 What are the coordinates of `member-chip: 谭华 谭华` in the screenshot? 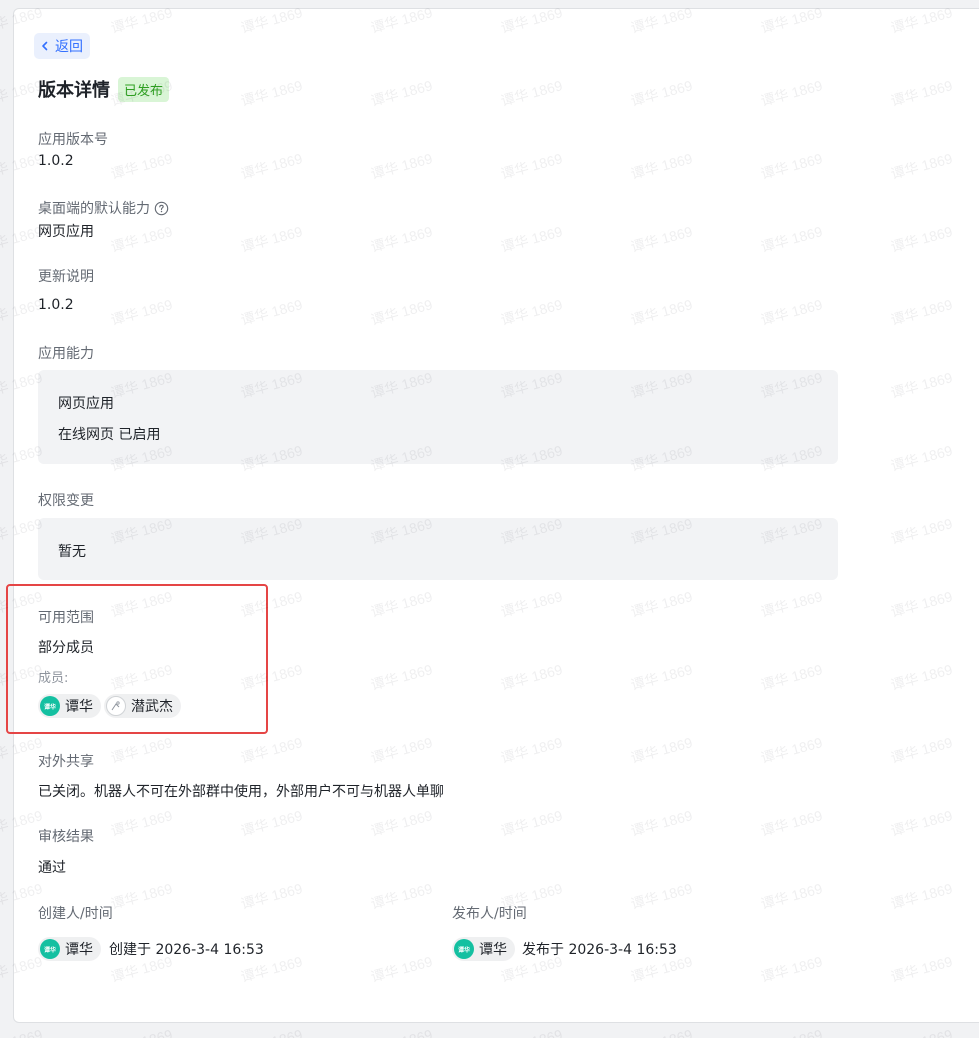 It's located at (69, 706).